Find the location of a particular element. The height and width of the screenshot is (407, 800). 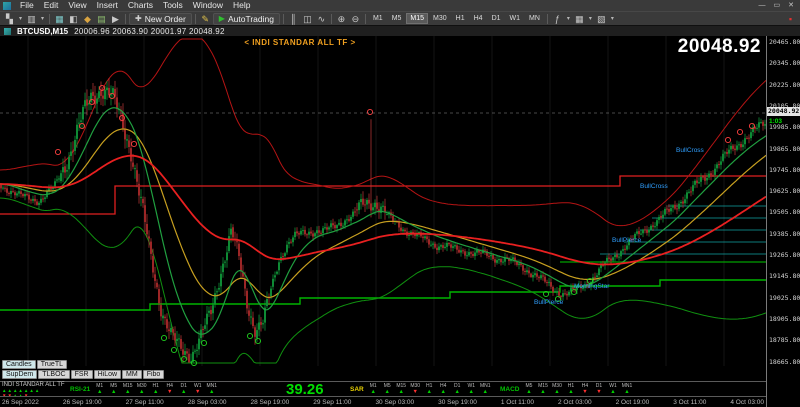

profiles-icon: ▥ is located at coordinates (31, 19).